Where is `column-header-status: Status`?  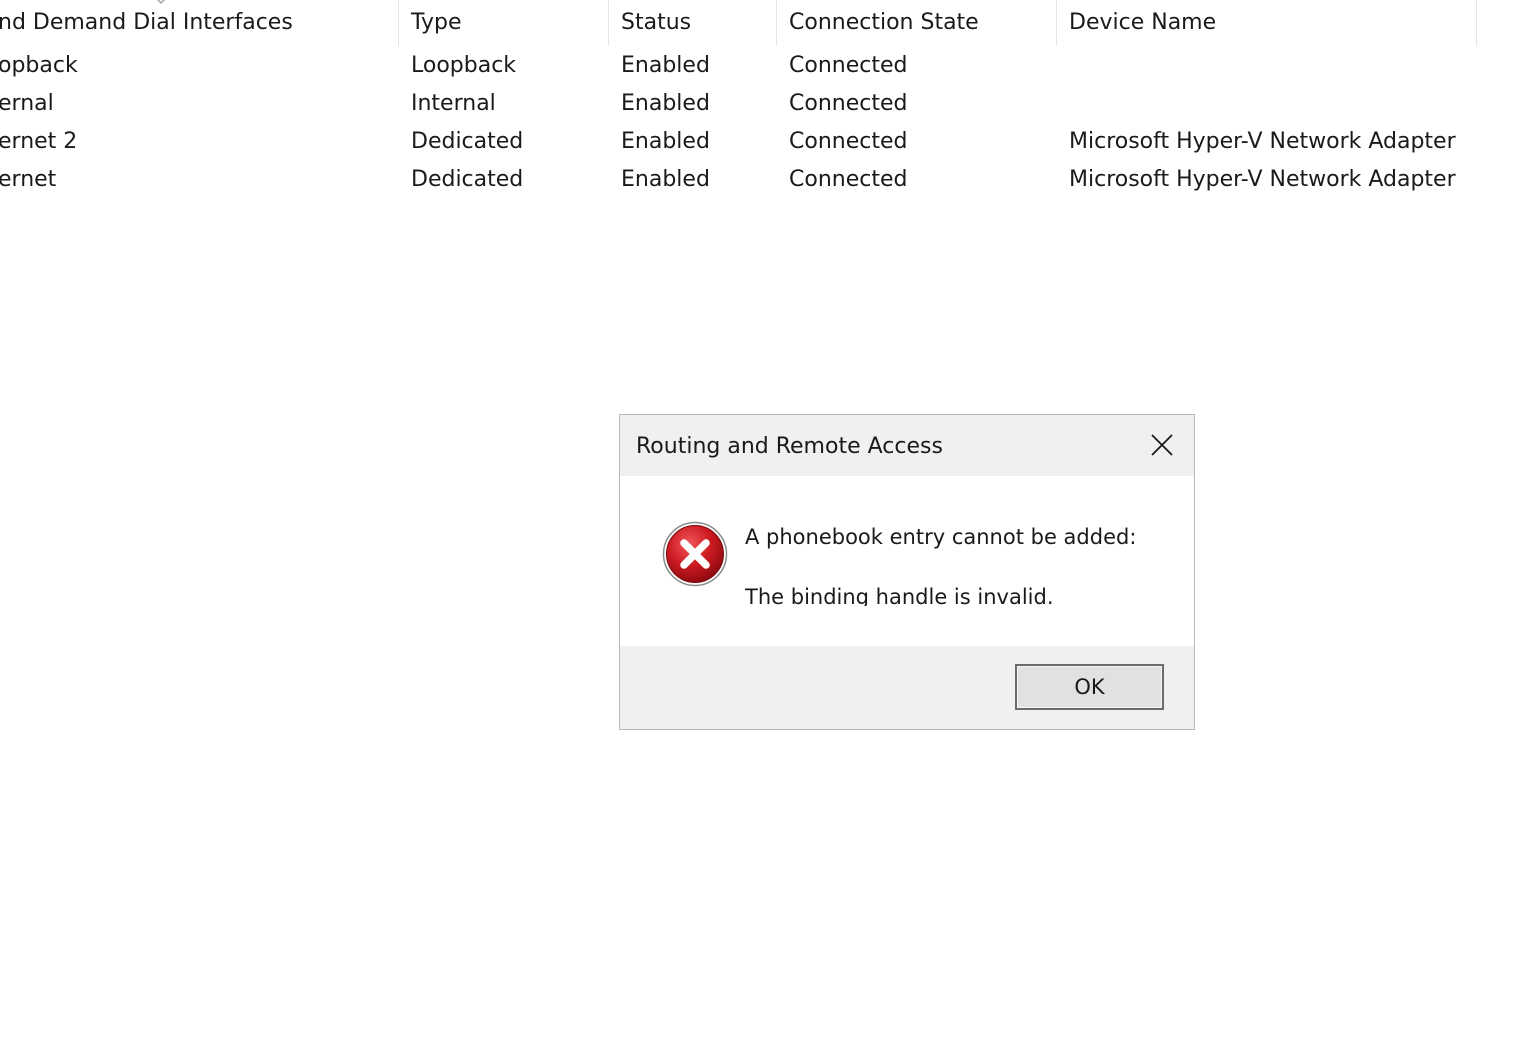
column-header-status: Status is located at coordinates (656, 23).